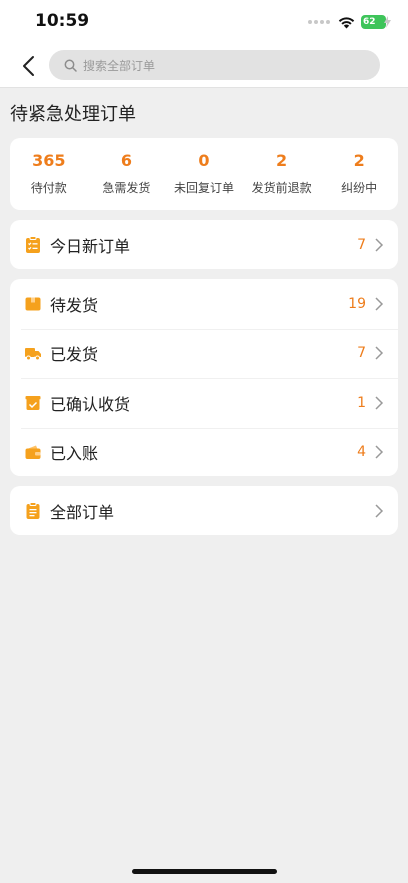 Image resolution: width=408 pixels, height=883 pixels. What do you see at coordinates (369, 22) in the screenshot?
I see `battery-level: 62` at bounding box center [369, 22].